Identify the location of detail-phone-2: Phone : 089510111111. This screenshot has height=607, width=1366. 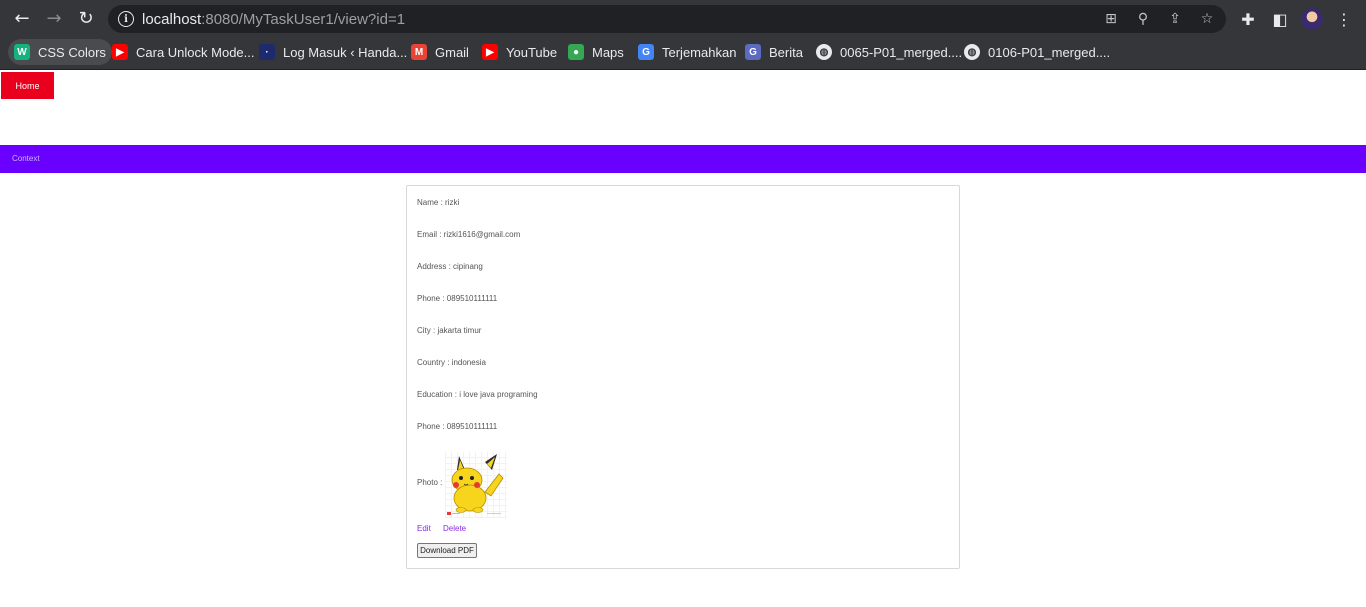
(457, 426).